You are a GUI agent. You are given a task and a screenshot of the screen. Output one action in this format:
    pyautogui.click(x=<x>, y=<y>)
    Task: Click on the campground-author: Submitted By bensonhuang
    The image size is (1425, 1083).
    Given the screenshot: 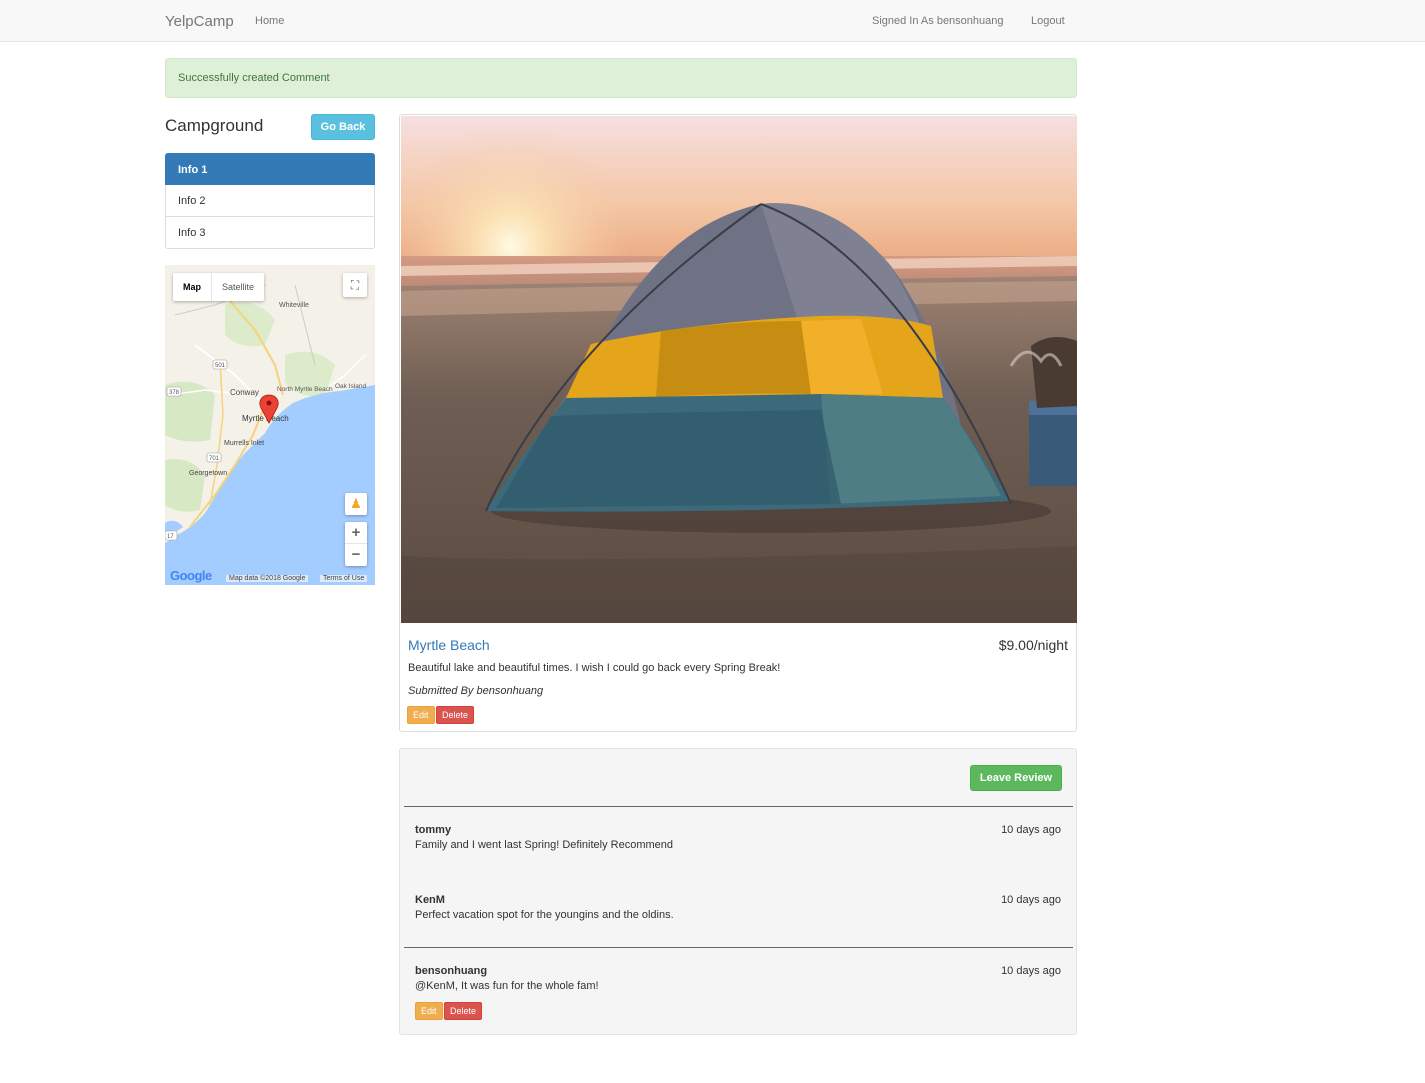 What is the action you would take?
    pyautogui.click(x=476, y=691)
    